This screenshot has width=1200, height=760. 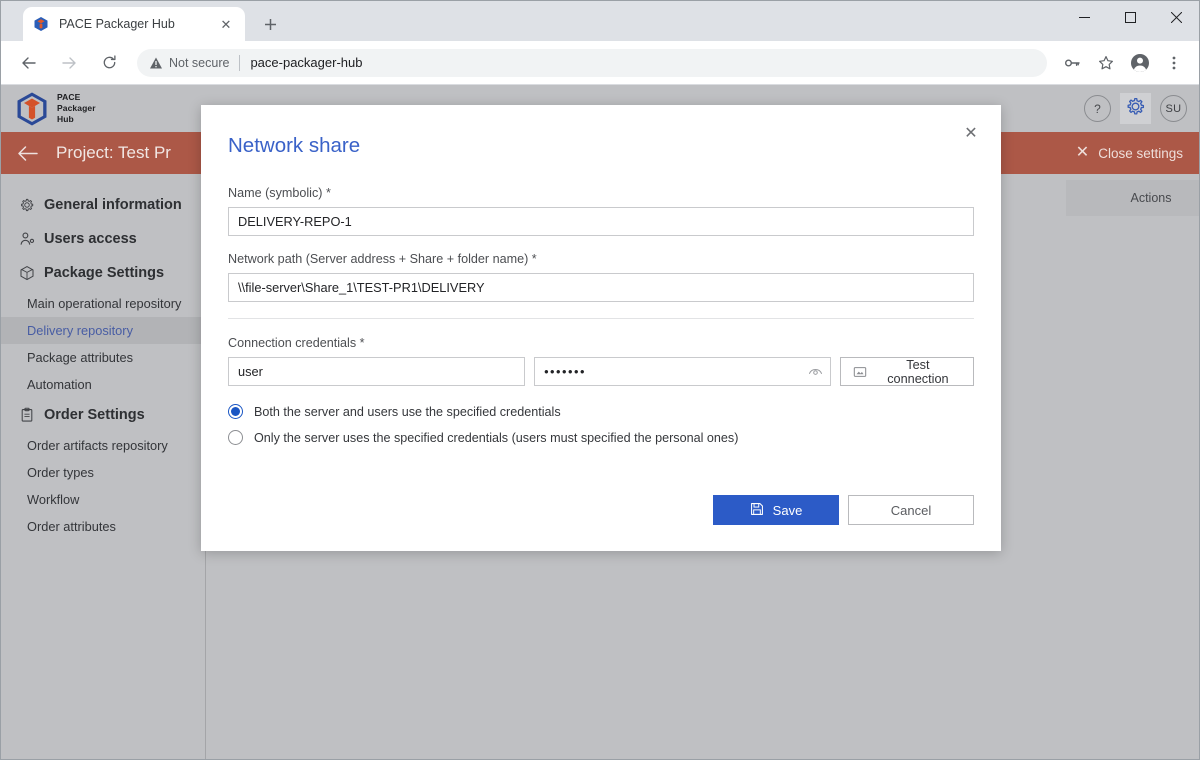 I want to click on name-field-group: Name (symbolic) *, so click(x=601, y=211).